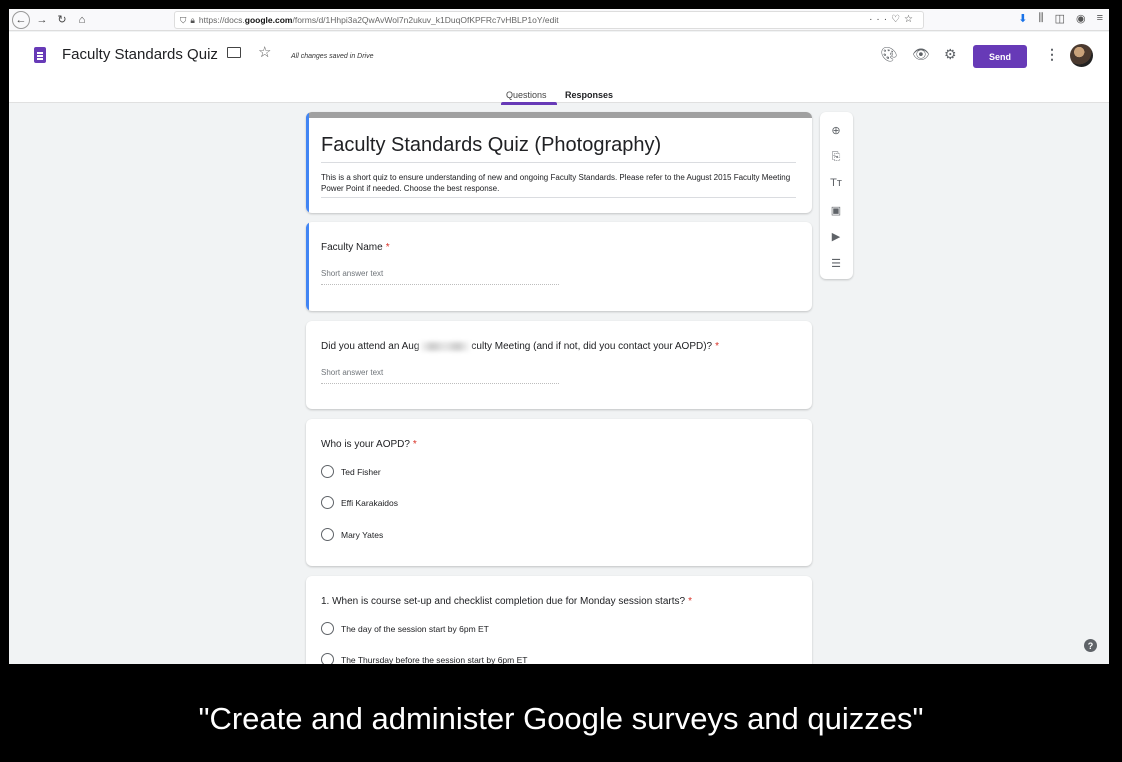  I want to click on tab-bar: Questions Responses, so click(559, 95).